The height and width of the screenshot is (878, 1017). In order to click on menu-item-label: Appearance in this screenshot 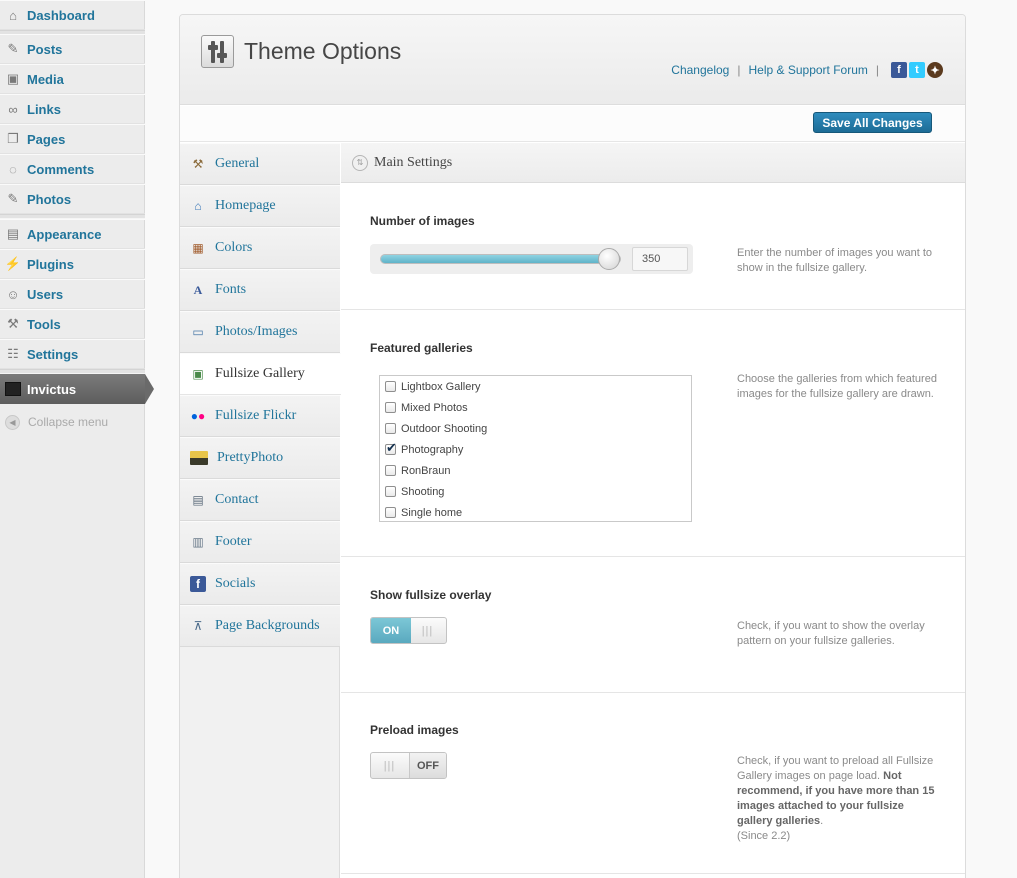, I will do `click(64, 234)`.